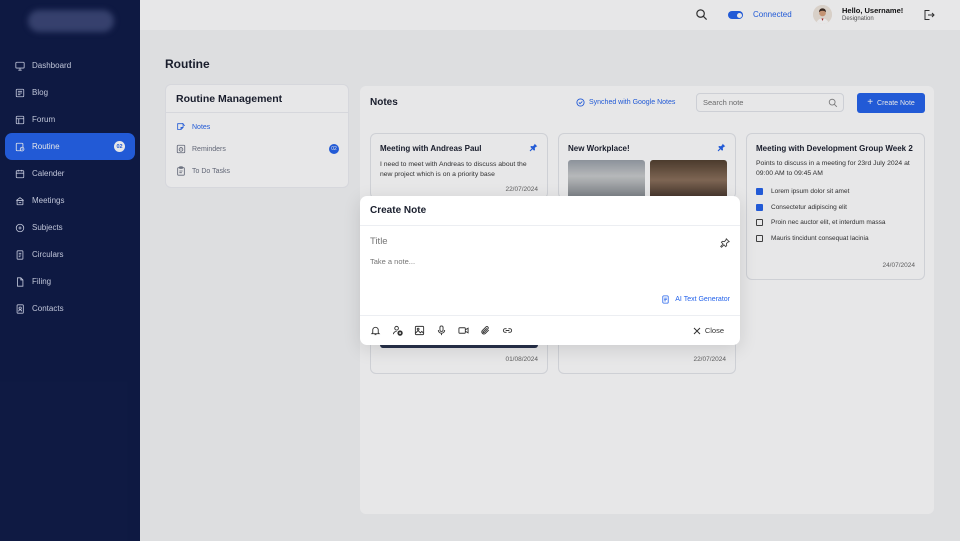 The image size is (960, 541). I want to click on close-icon, so click(697, 330).